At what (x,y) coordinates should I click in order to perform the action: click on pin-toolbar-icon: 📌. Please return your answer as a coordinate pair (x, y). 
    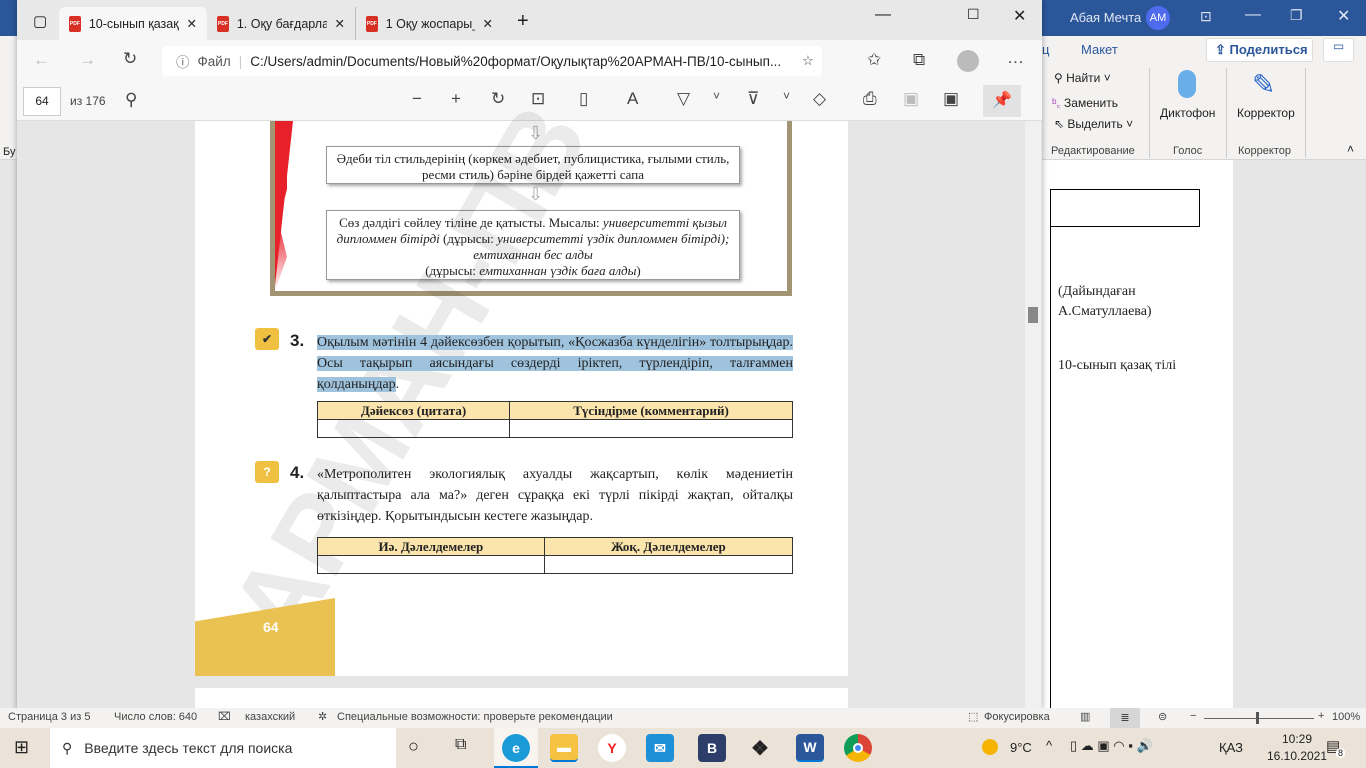
    Looking at the image, I should click on (1002, 101).